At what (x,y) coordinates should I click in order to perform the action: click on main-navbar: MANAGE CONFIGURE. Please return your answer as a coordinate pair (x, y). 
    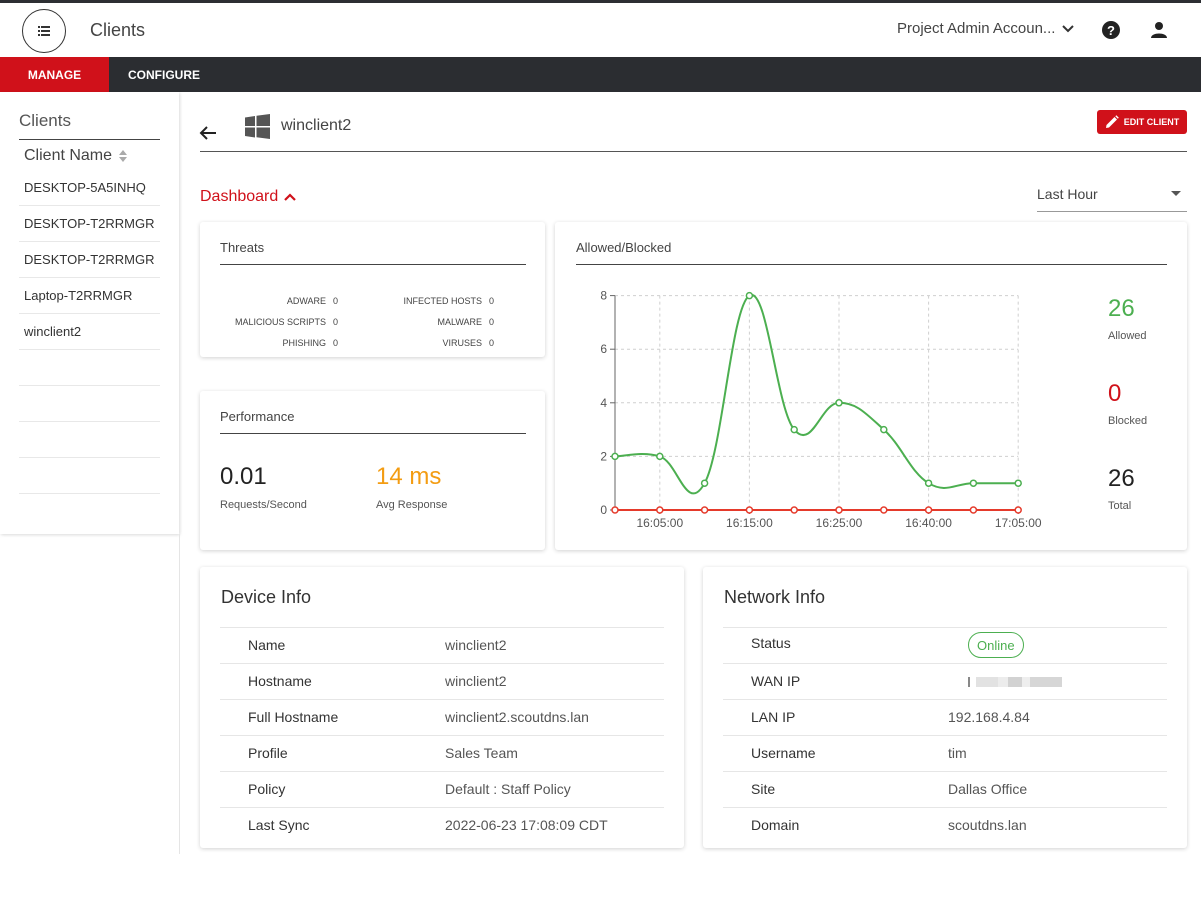
    Looking at the image, I should click on (600, 74).